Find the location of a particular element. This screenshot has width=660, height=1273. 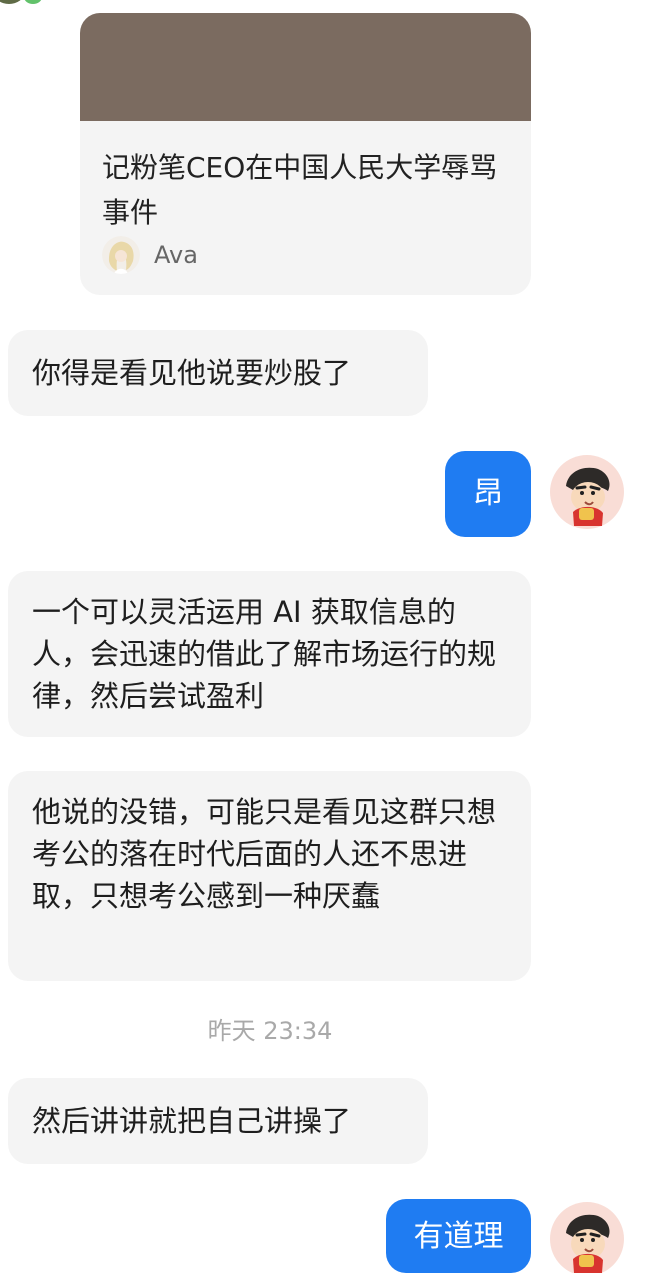

blonde-woman-avatar-icon is located at coordinates (121, 255).